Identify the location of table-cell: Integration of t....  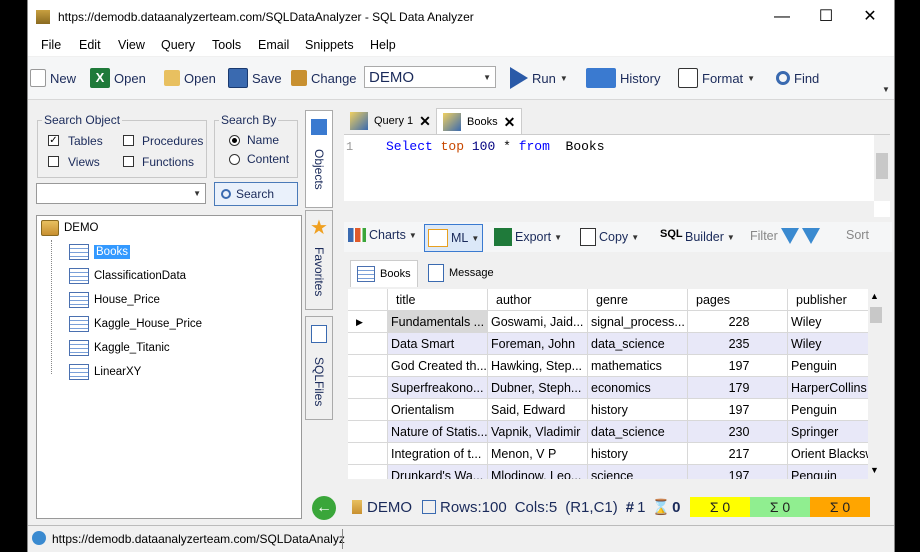
(438, 454).